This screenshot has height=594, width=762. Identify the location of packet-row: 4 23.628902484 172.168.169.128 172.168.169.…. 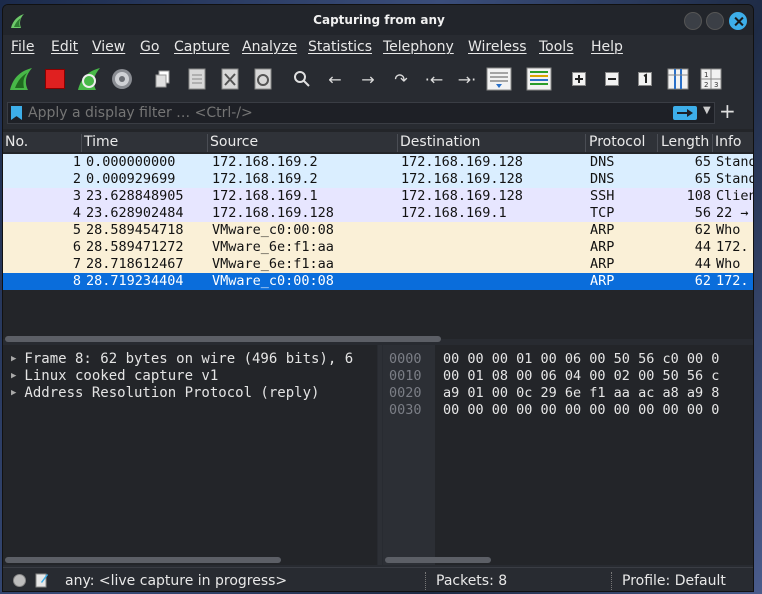
(378, 213).